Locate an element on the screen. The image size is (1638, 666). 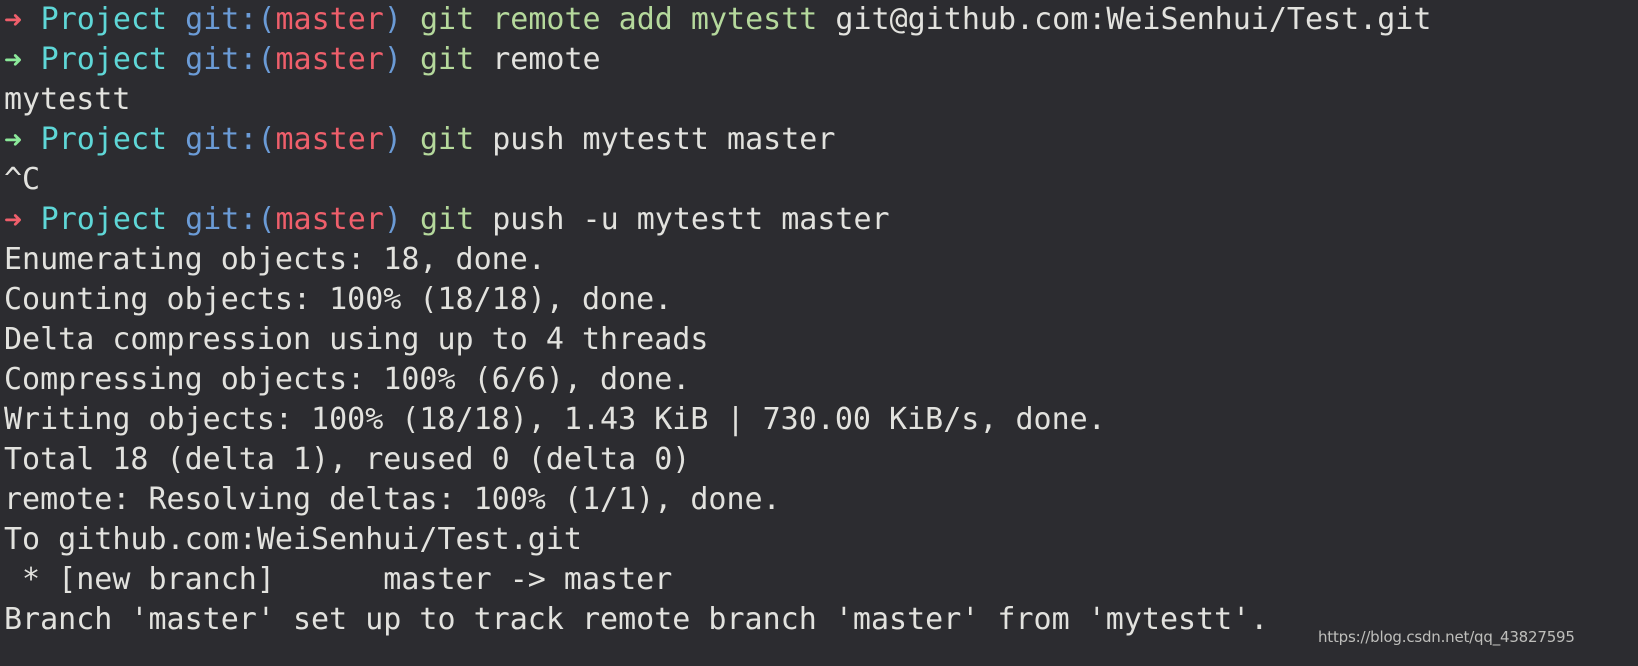
output-text: Counting objects: 100% (18/18), done. is located at coordinates (338, 299).